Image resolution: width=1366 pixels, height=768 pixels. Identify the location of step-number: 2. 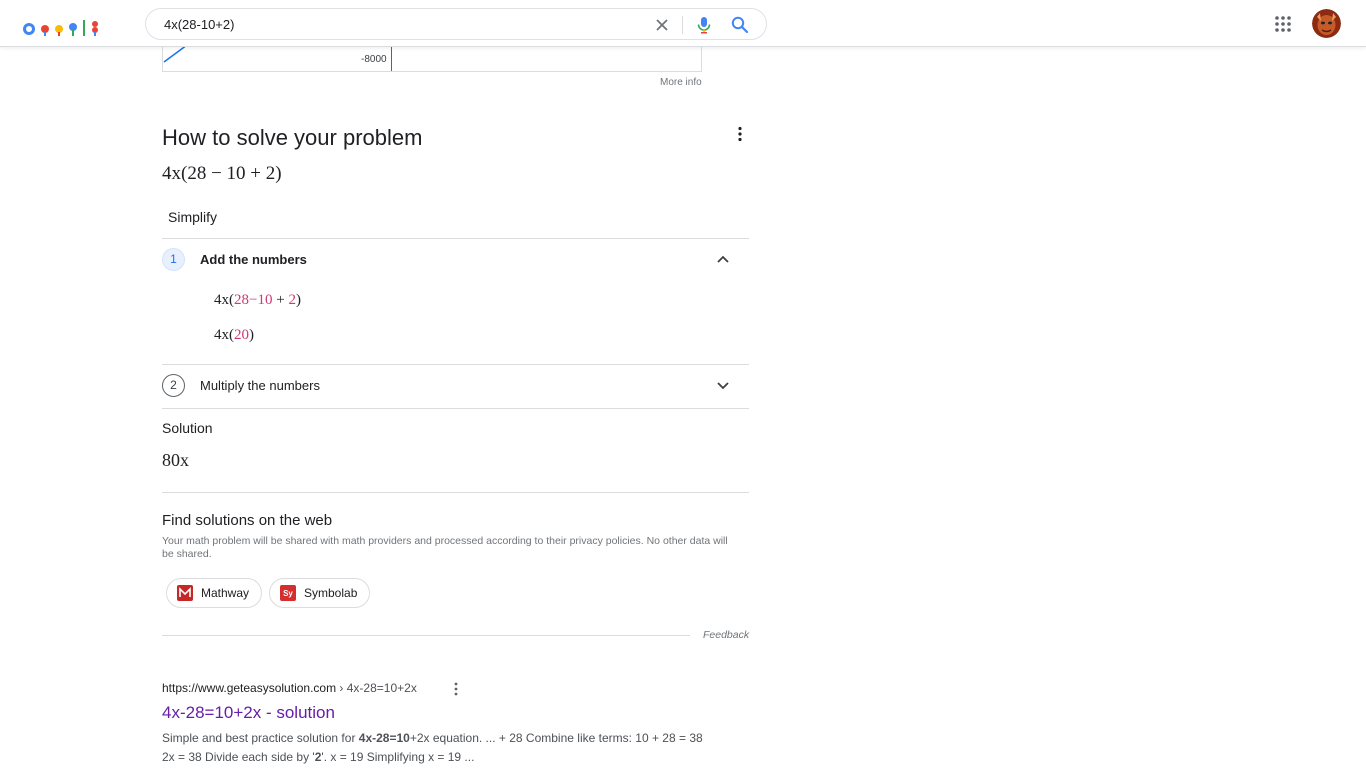
(173, 385).